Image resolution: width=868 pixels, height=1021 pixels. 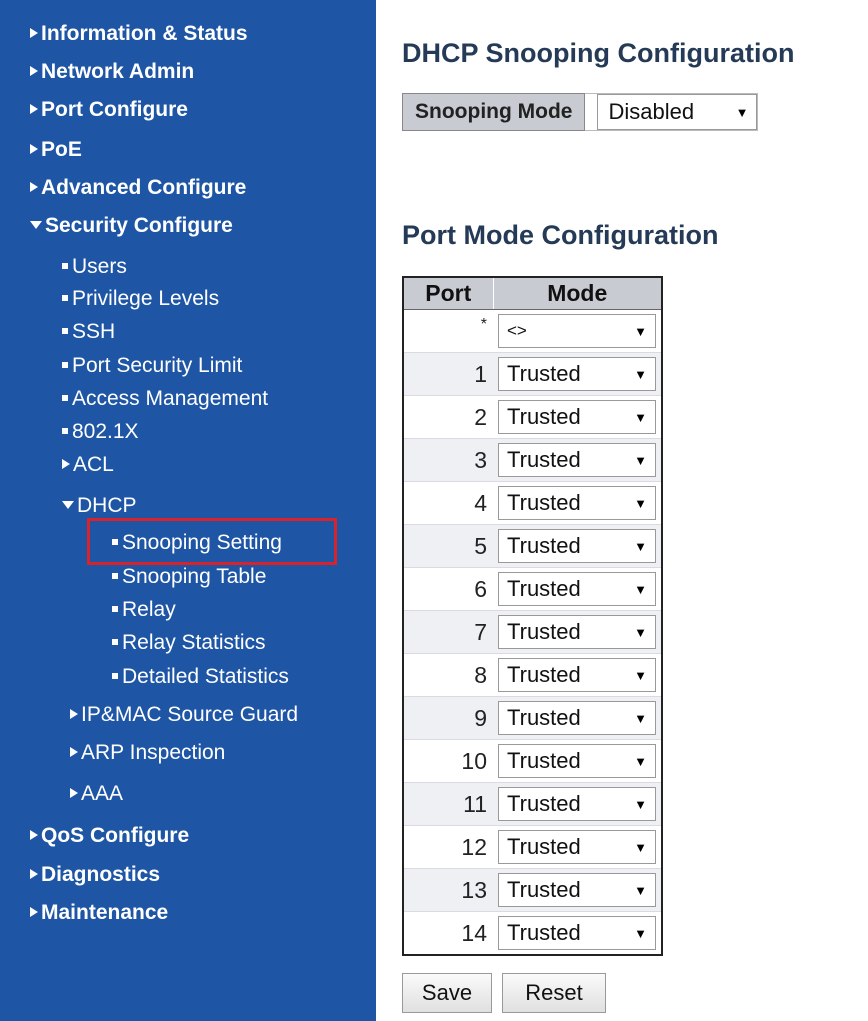 What do you see at coordinates (88, 465) in the screenshot?
I see `sidebar-item-acl: ACL` at bounding box center [88, 465].